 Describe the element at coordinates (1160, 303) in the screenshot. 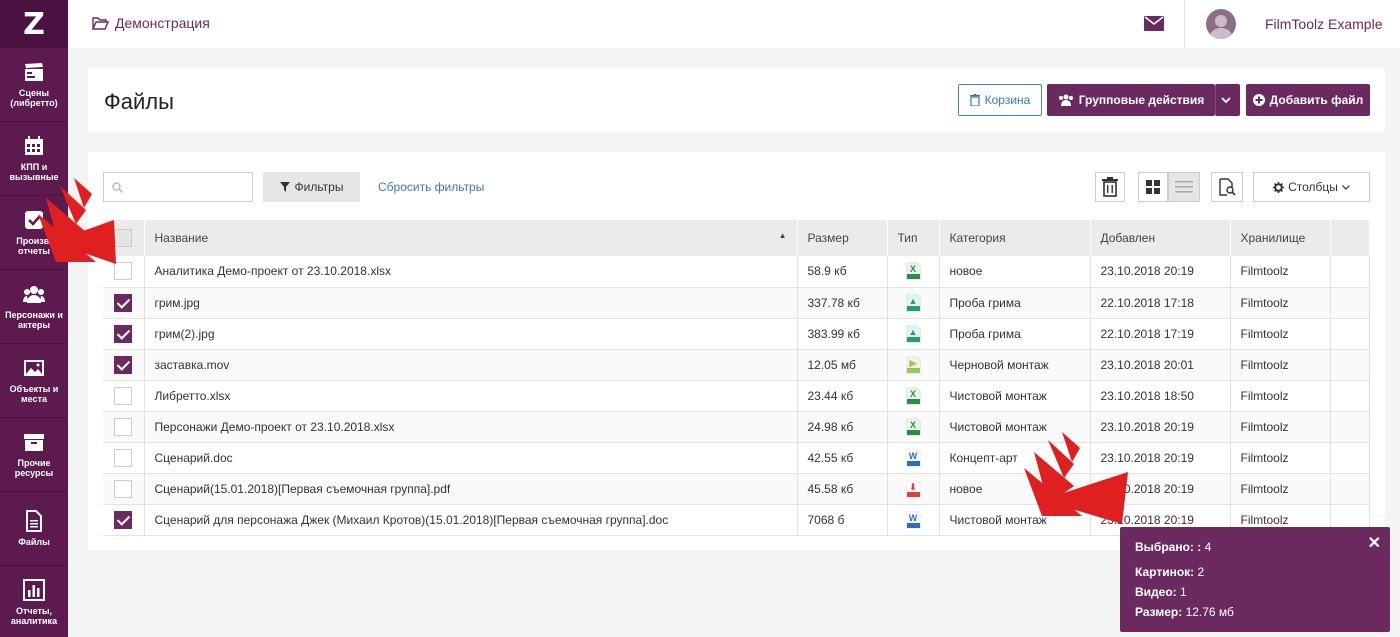

I see `file-added: 22.10.2018 17:18` at that location.